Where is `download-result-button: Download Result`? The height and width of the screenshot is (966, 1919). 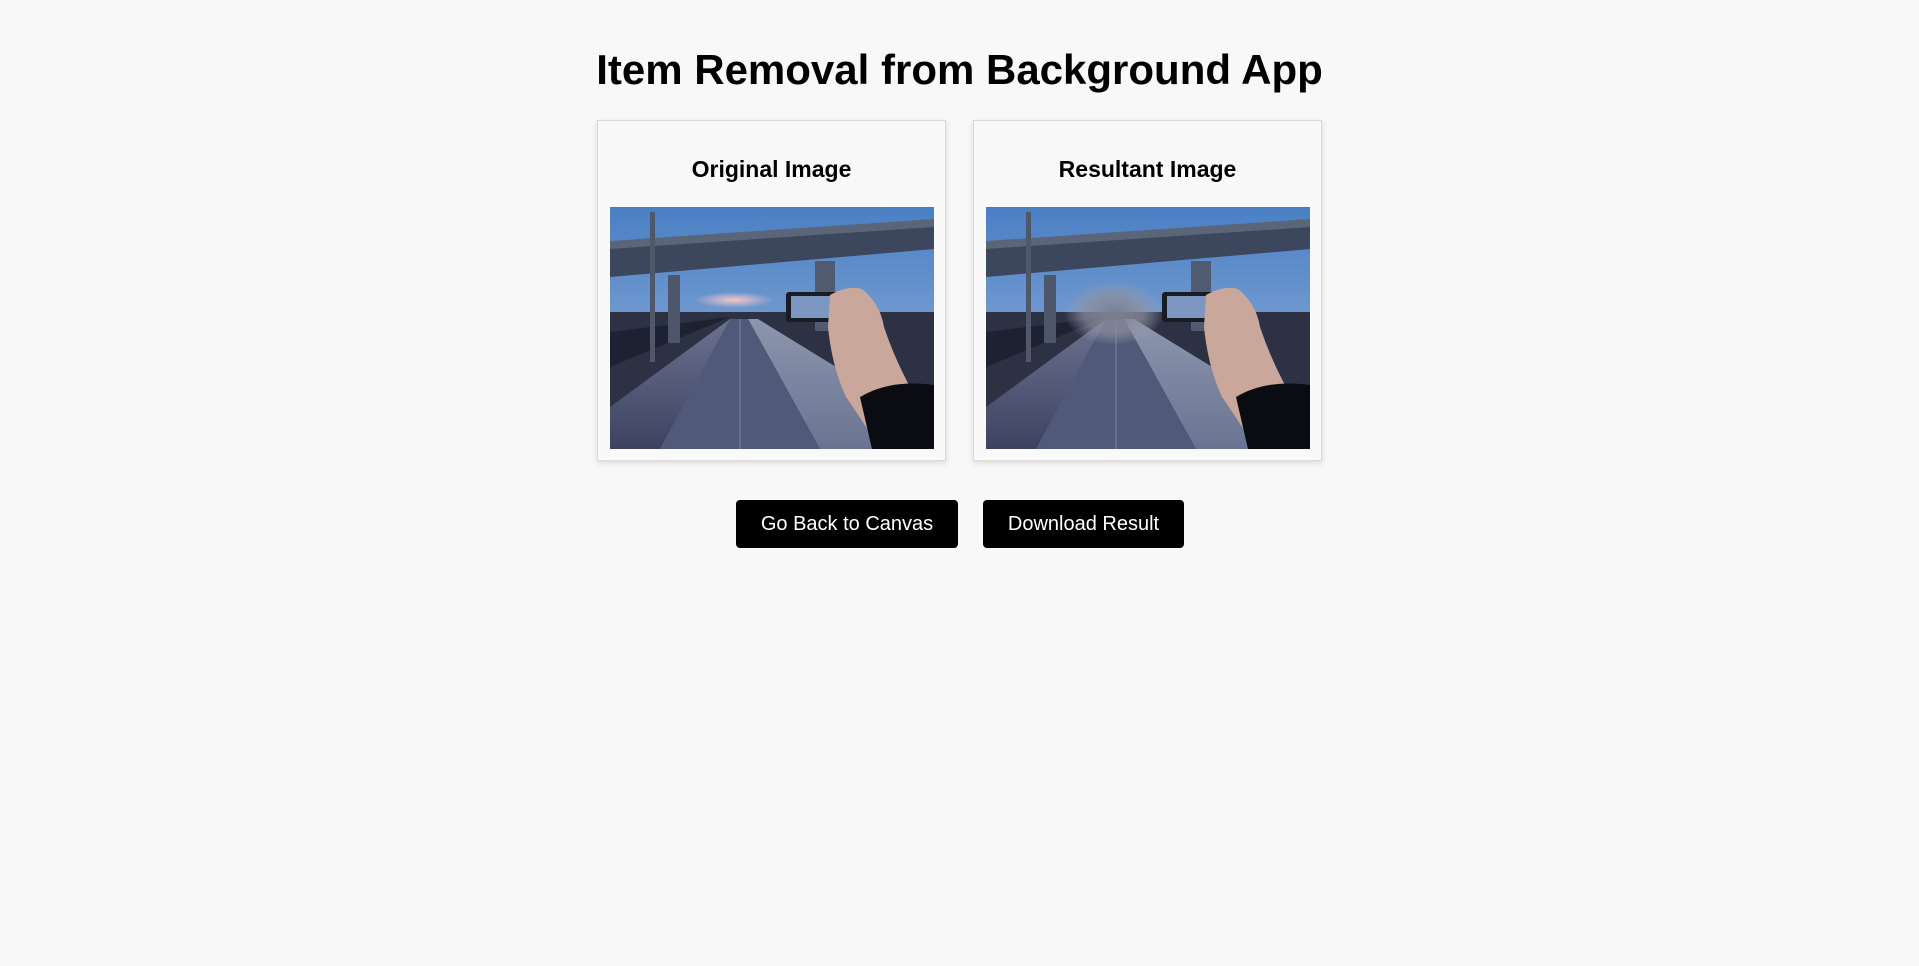 download-result-button: Download Result is located at coordinates (1083, 524).